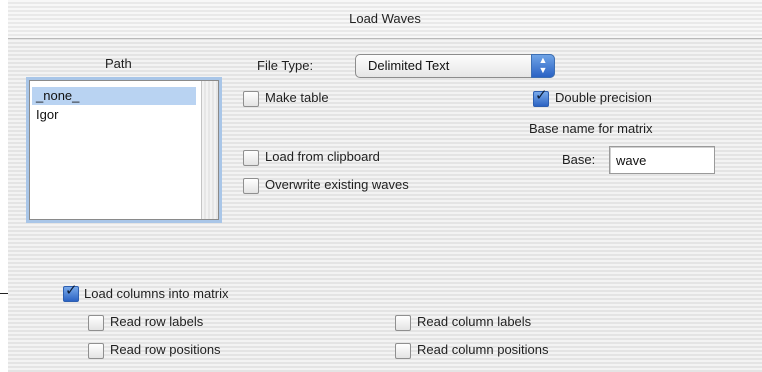  Describe the element at coordinates (165, 349) in the screenshot. I see `read-row-positions-label: Read row positions` at that location.